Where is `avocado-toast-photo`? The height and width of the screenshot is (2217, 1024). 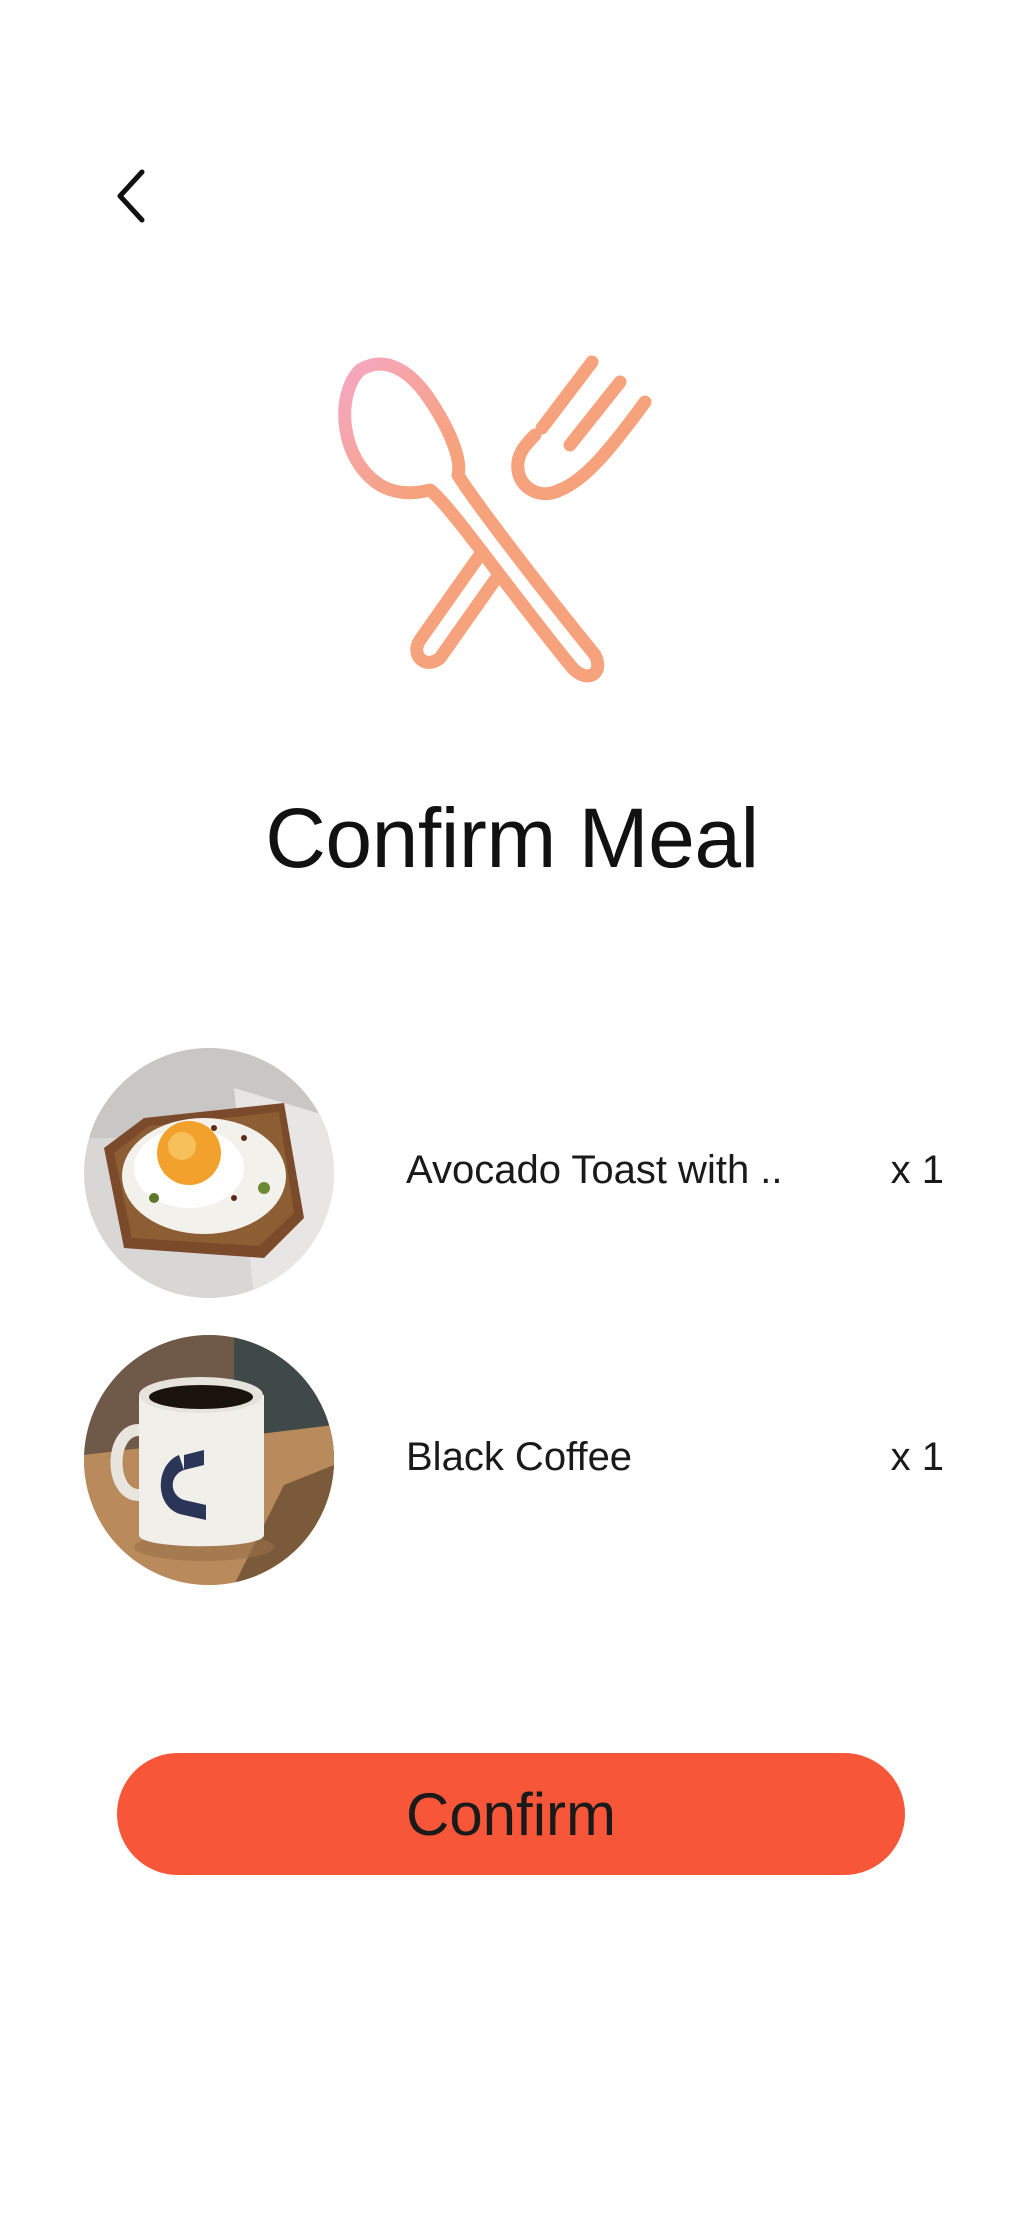
avocado-toast-photo is located at coordinates (209, 1173).